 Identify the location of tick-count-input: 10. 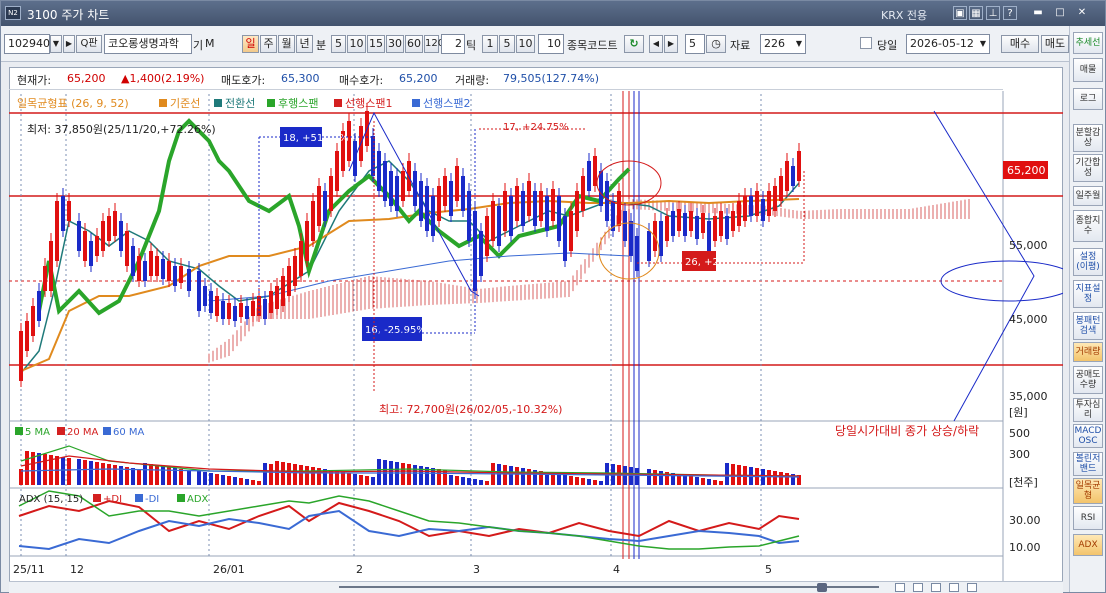
(551, 44).